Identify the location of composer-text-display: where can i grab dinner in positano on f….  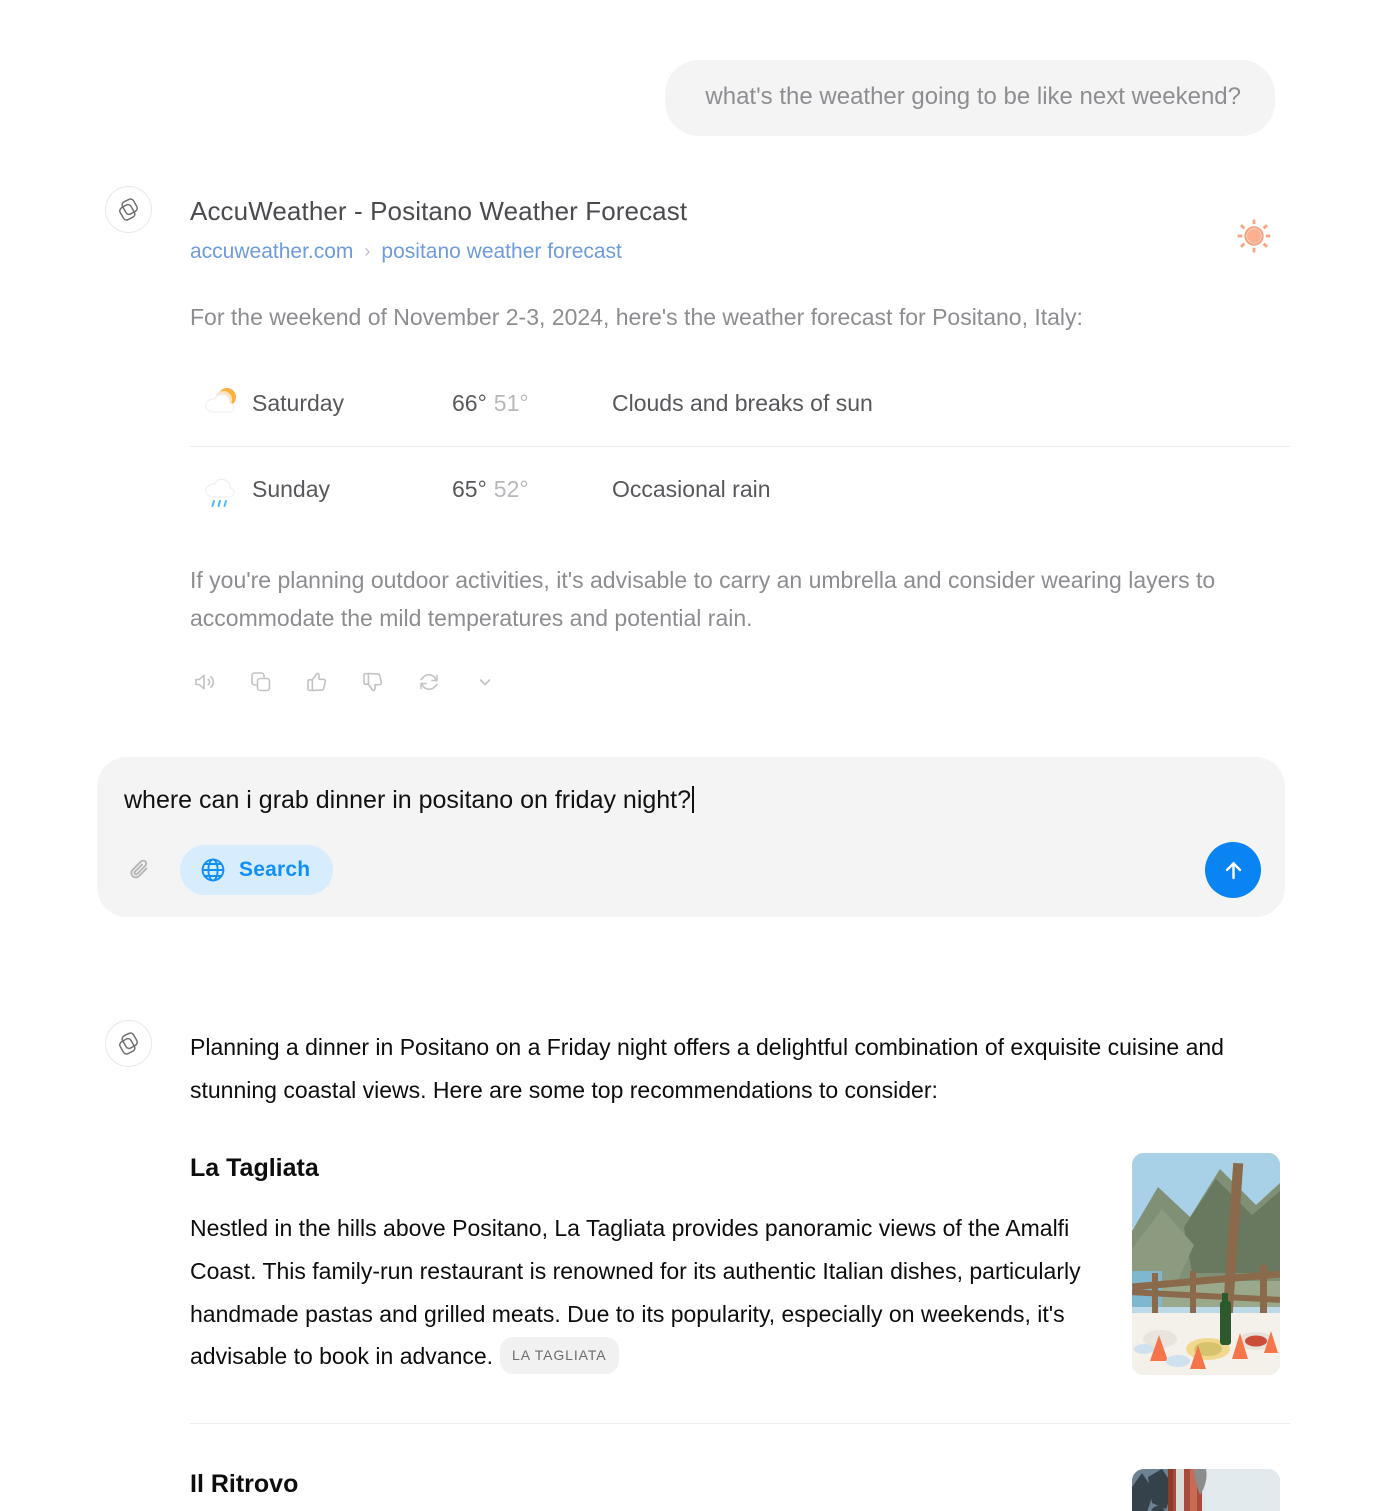
(409, 800).